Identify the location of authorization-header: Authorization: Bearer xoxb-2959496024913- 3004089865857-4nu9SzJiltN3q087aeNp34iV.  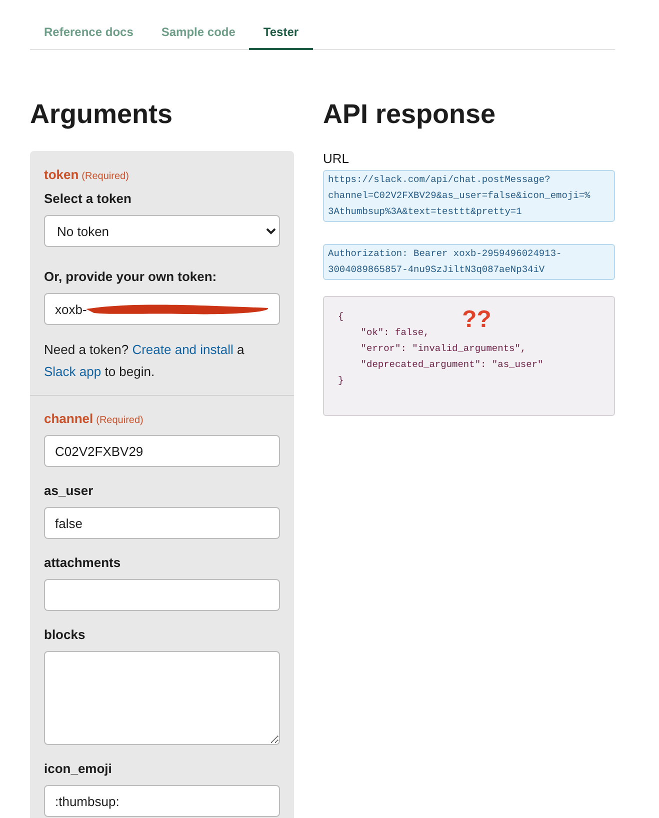
(469, 262).